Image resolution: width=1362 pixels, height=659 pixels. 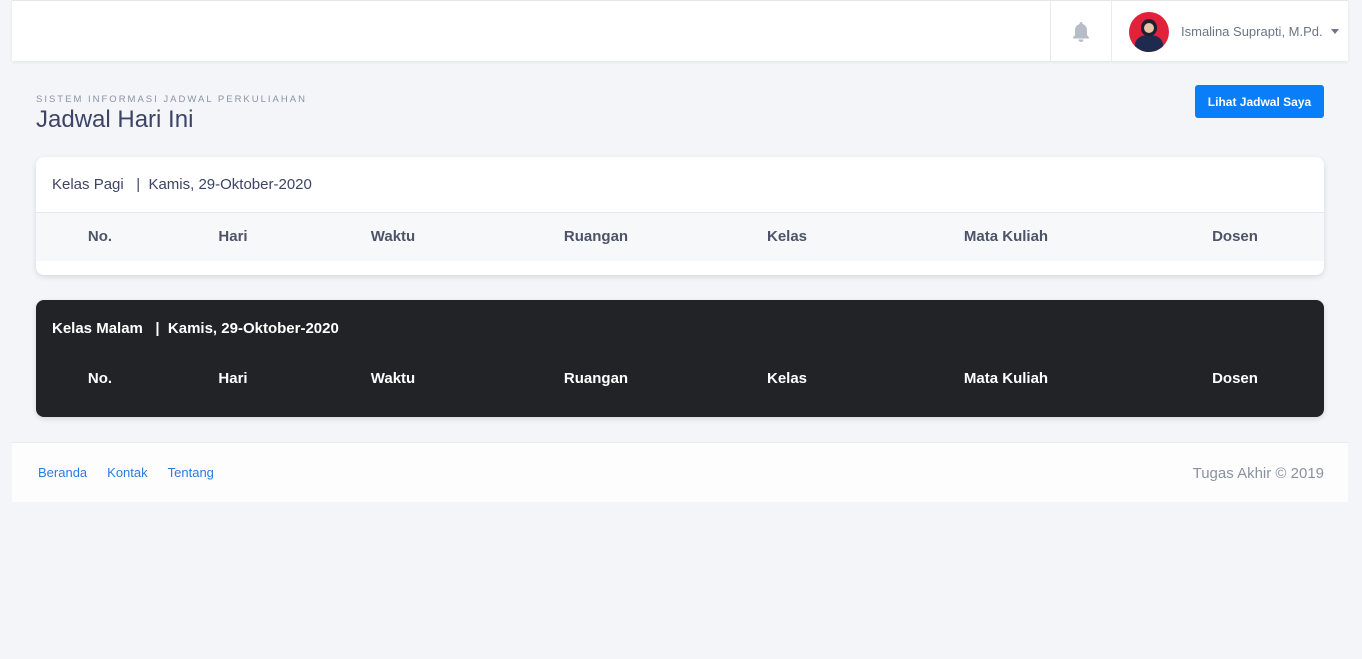 I want to click on footer-nav: Beranda Kontak Tentang, so click(x=126, y=472).